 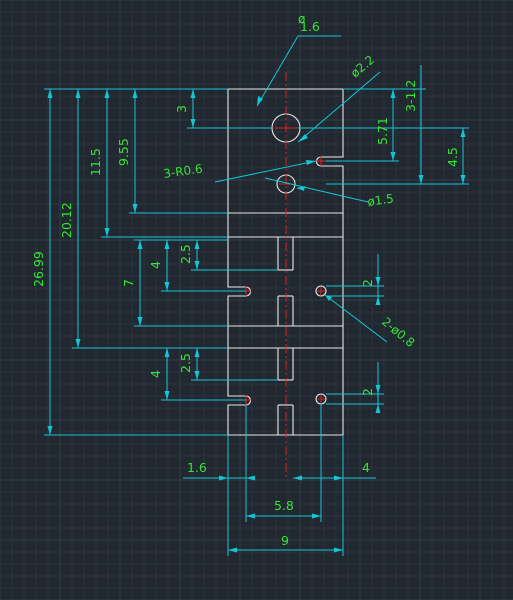 What do you see at coordinates (367, 283) in the screenshot?
I see `slot-2-upper-label: 2` at bounding box center [367, 283].